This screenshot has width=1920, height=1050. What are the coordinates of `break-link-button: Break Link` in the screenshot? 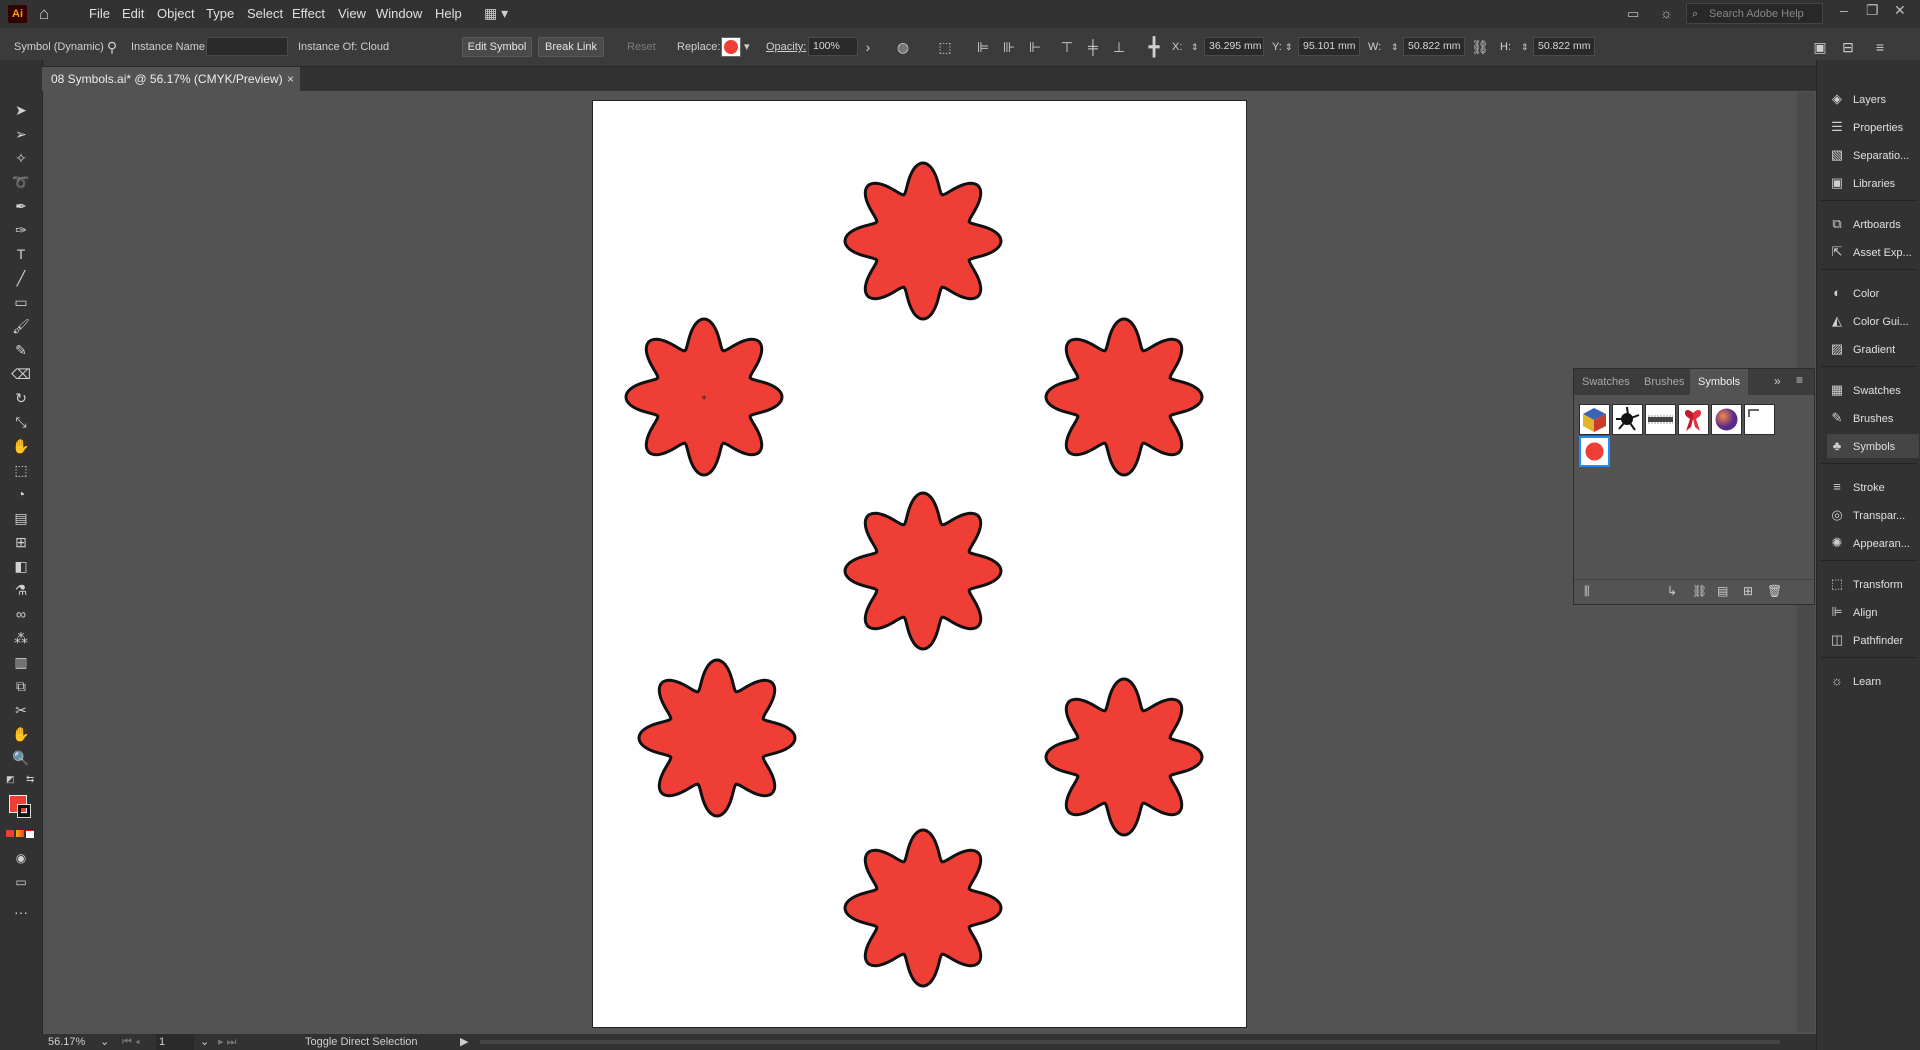 It's located at (571, 47).